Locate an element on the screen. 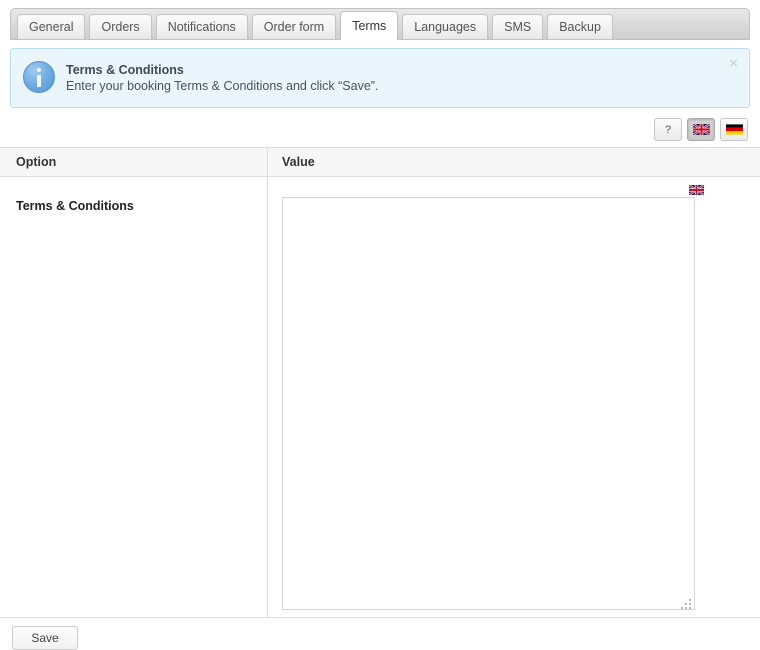  form-actions: Save is located at coordinates (380, 634).